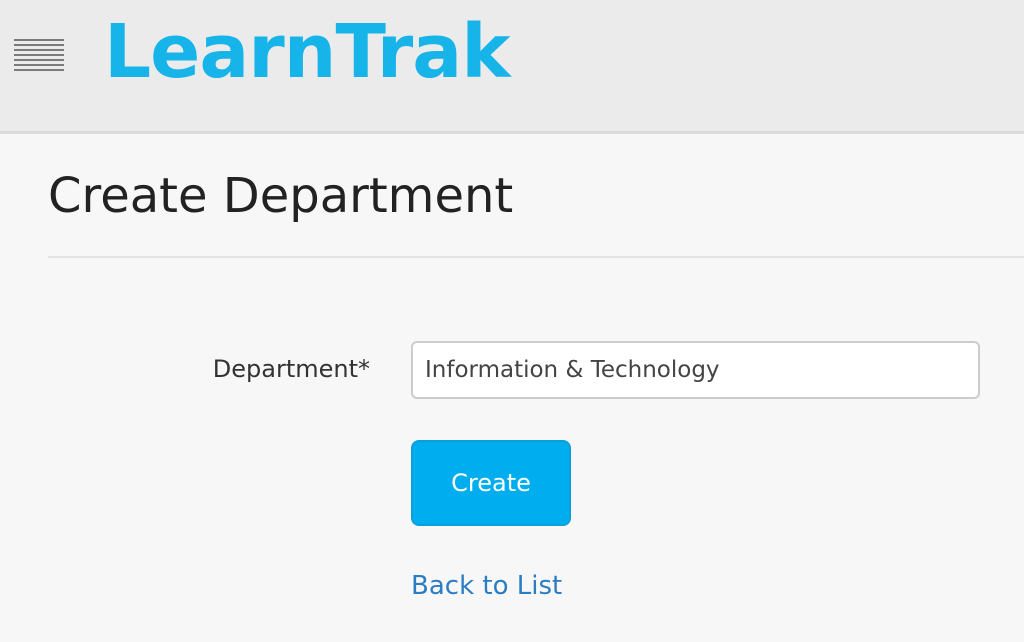  Describe the element at coordinates (486, 586) in the screenshot. I see `back-to-list-link: Back to List` at that location.